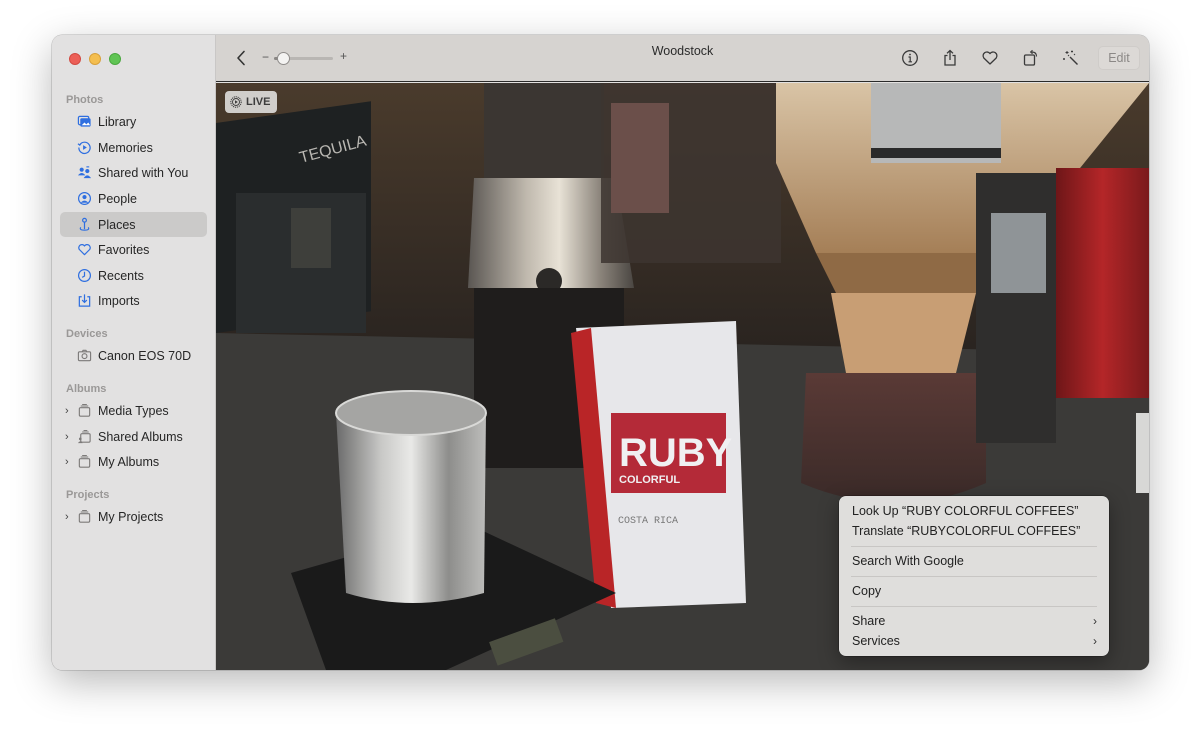  I want to click on share-button, so click(950, 58).